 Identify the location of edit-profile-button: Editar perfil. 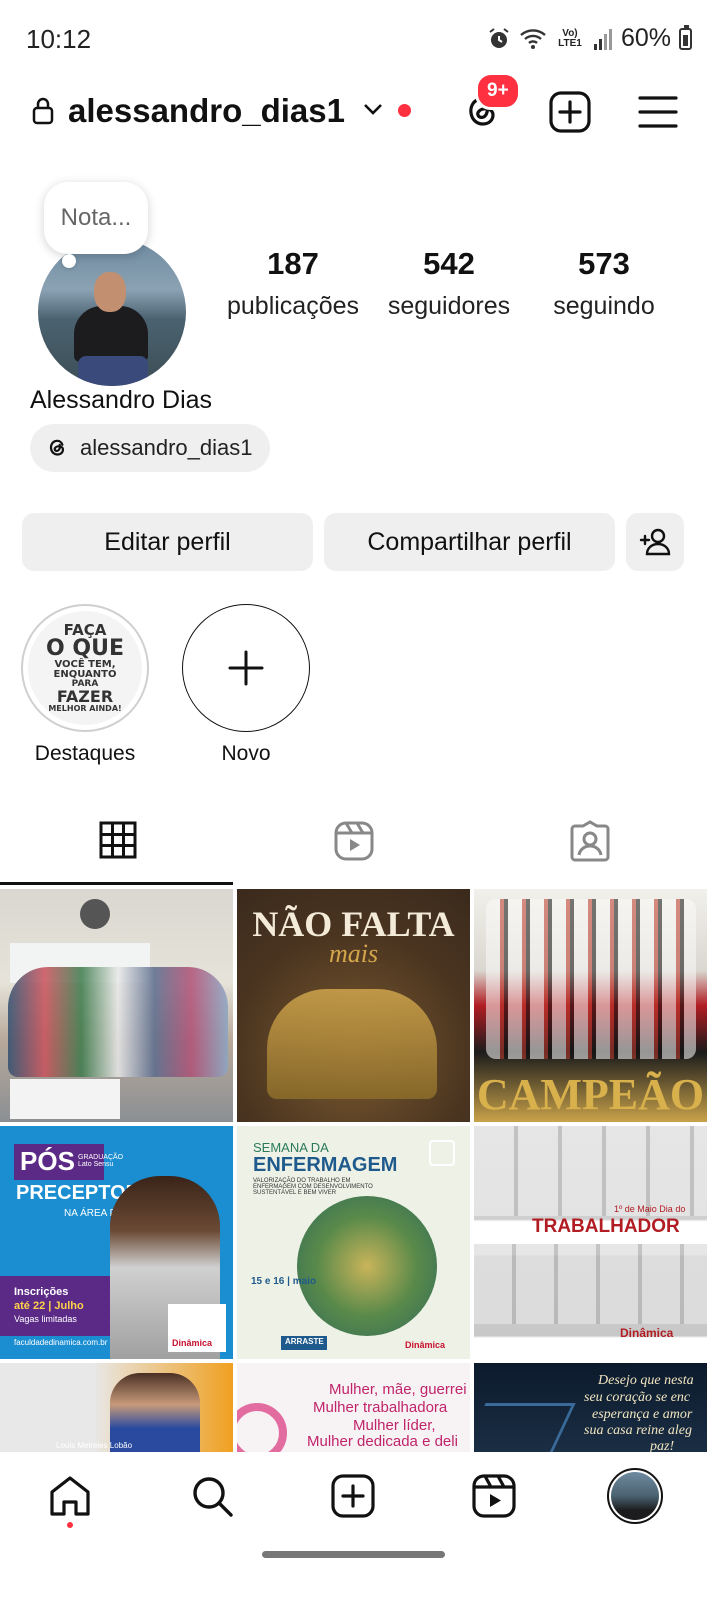
(167, 542).